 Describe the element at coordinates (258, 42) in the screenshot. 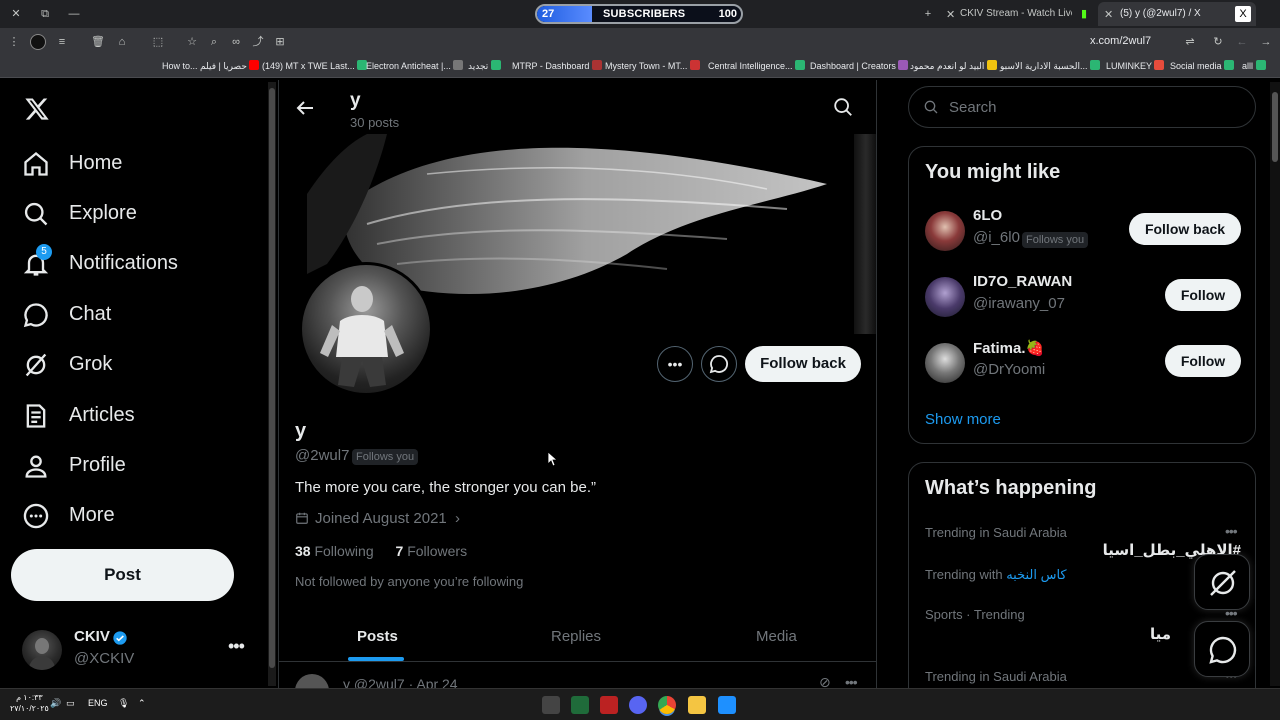

I see `share-icon: ⤴` at that location.